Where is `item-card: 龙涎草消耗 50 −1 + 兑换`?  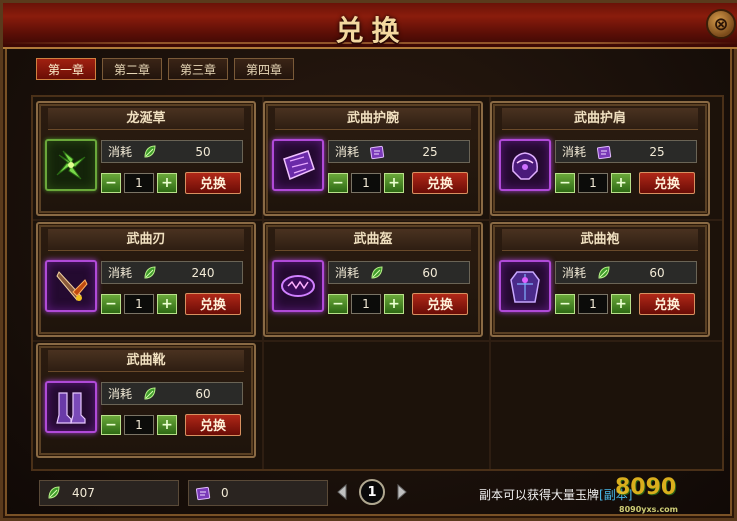 item-card: 龙涎草消耗 50 −1 + 兑换 is located at coordinates (146, 158).